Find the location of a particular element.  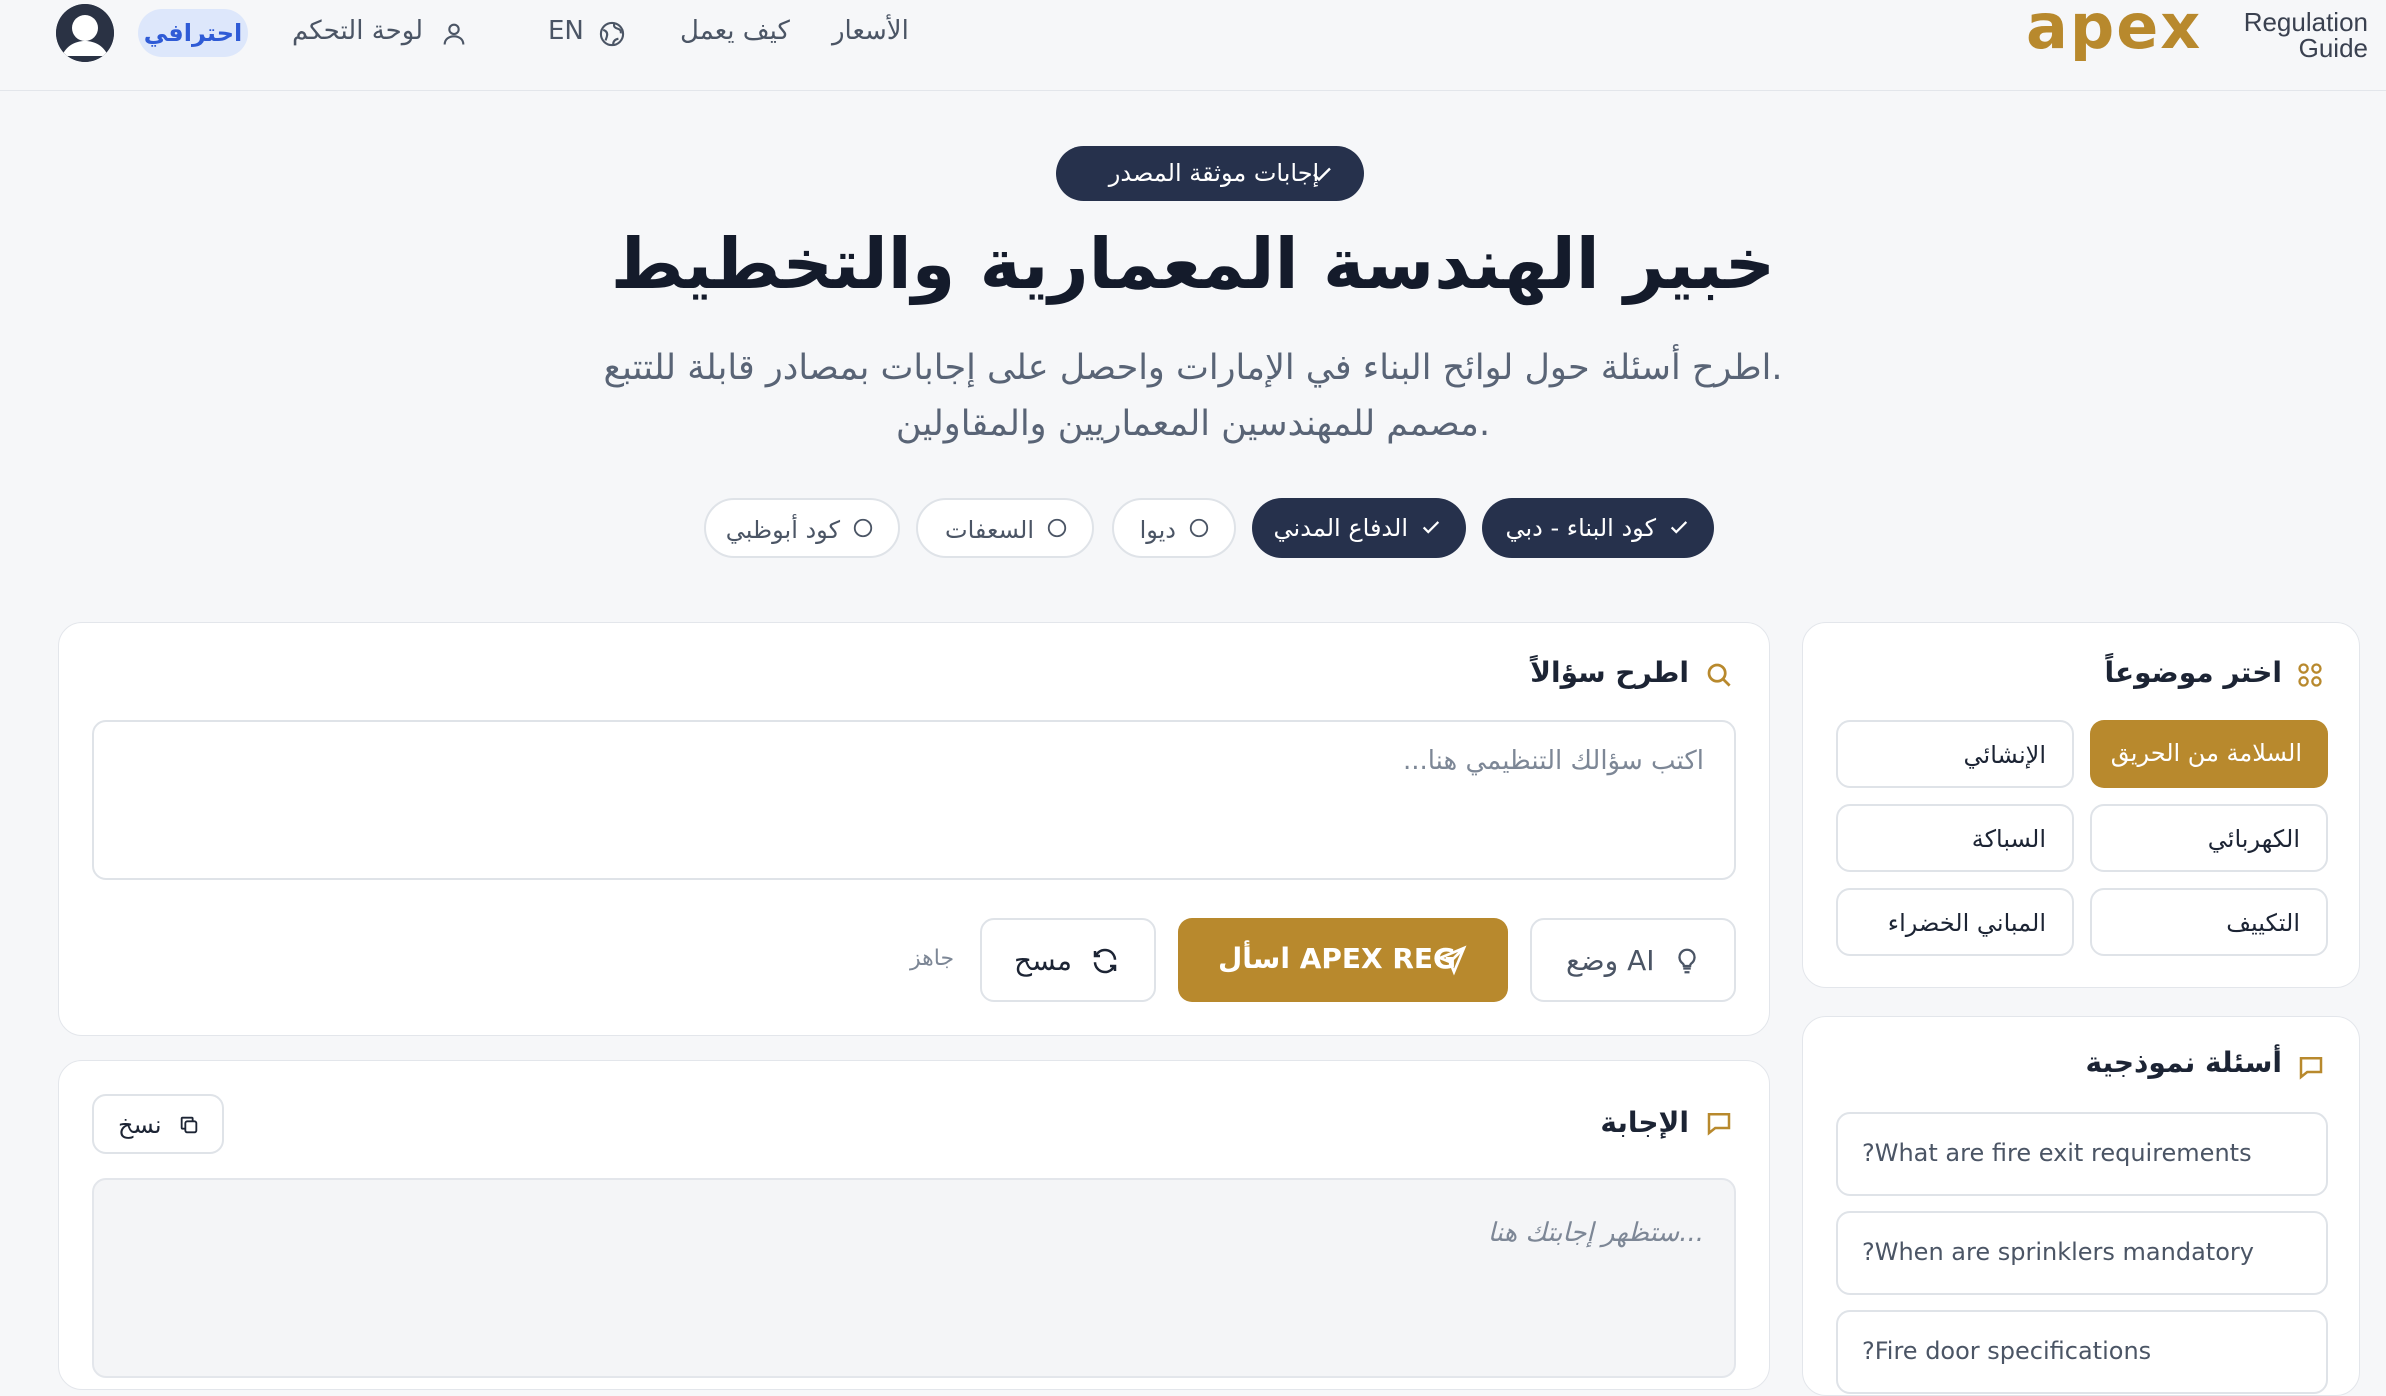

topic-hvac: التكييف is located at coordinates (2209, 922).